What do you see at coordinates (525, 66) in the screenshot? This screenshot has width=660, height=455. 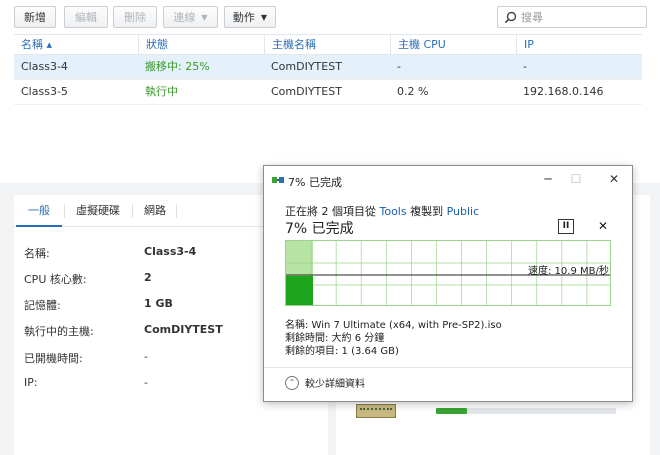 I see `cell-ip: -` at bounding box center [525, 66].